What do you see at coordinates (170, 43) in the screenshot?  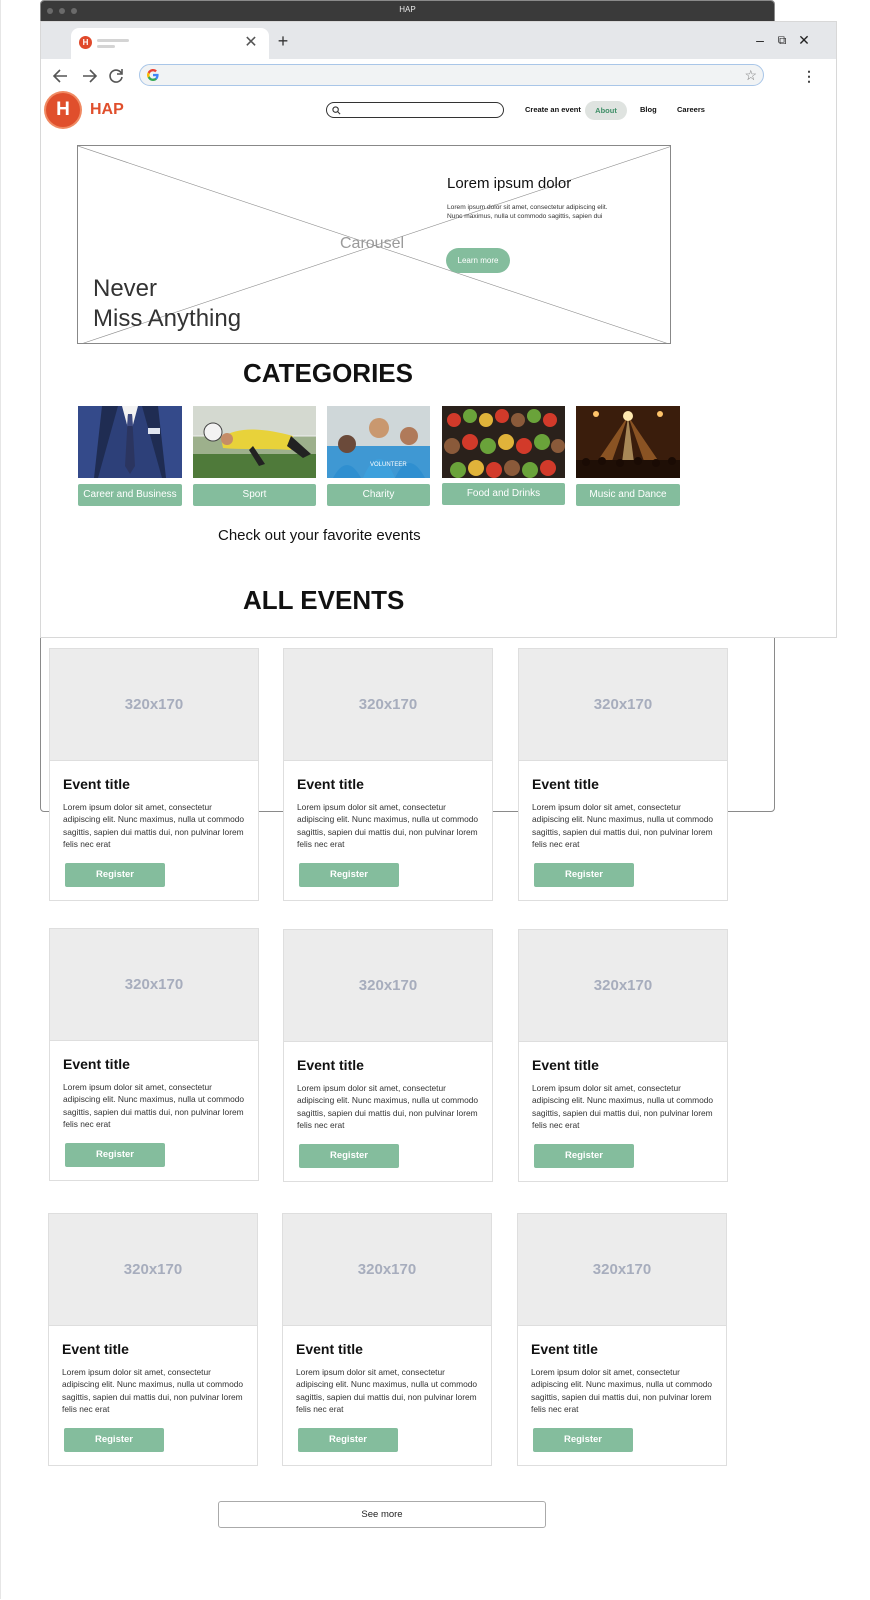 I see `browser-tab: H ✕` at bounding box center [170, 43].